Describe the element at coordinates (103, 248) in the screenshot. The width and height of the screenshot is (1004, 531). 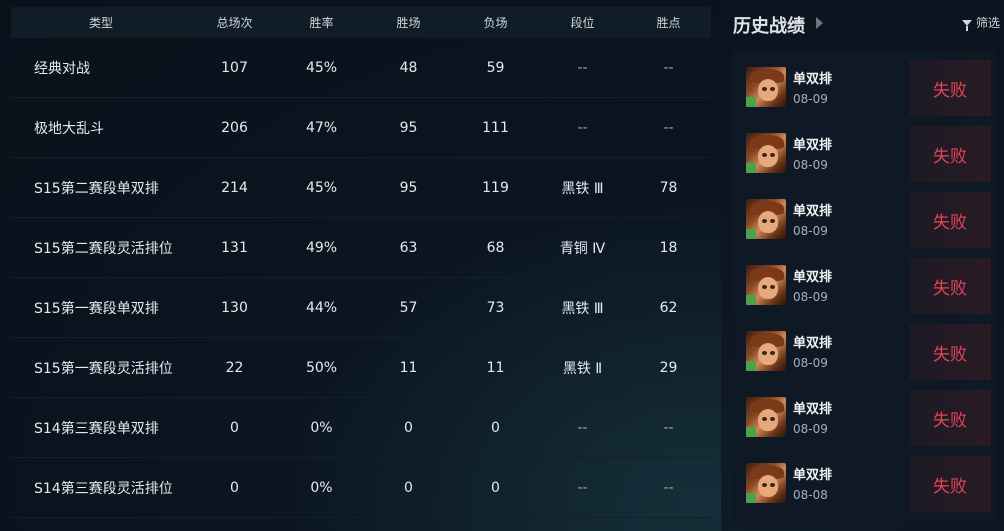
I see `cell-type: S15第二赛段灵活排位` at that location.